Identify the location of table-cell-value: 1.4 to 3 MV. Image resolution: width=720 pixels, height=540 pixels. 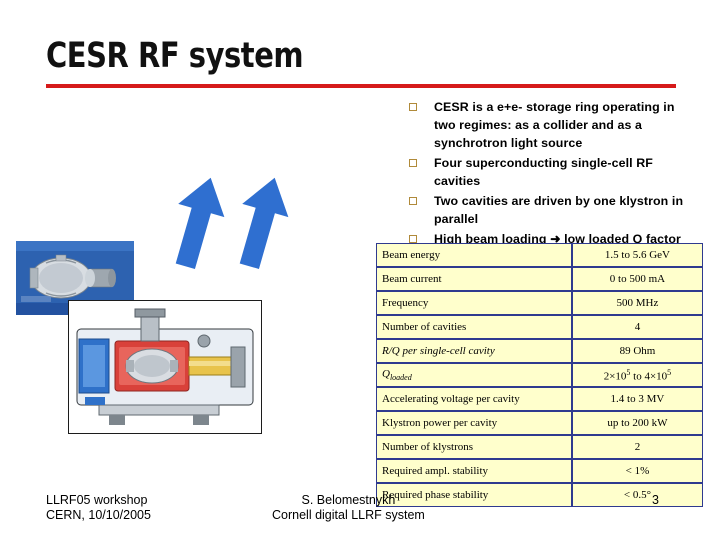
(637, 399).